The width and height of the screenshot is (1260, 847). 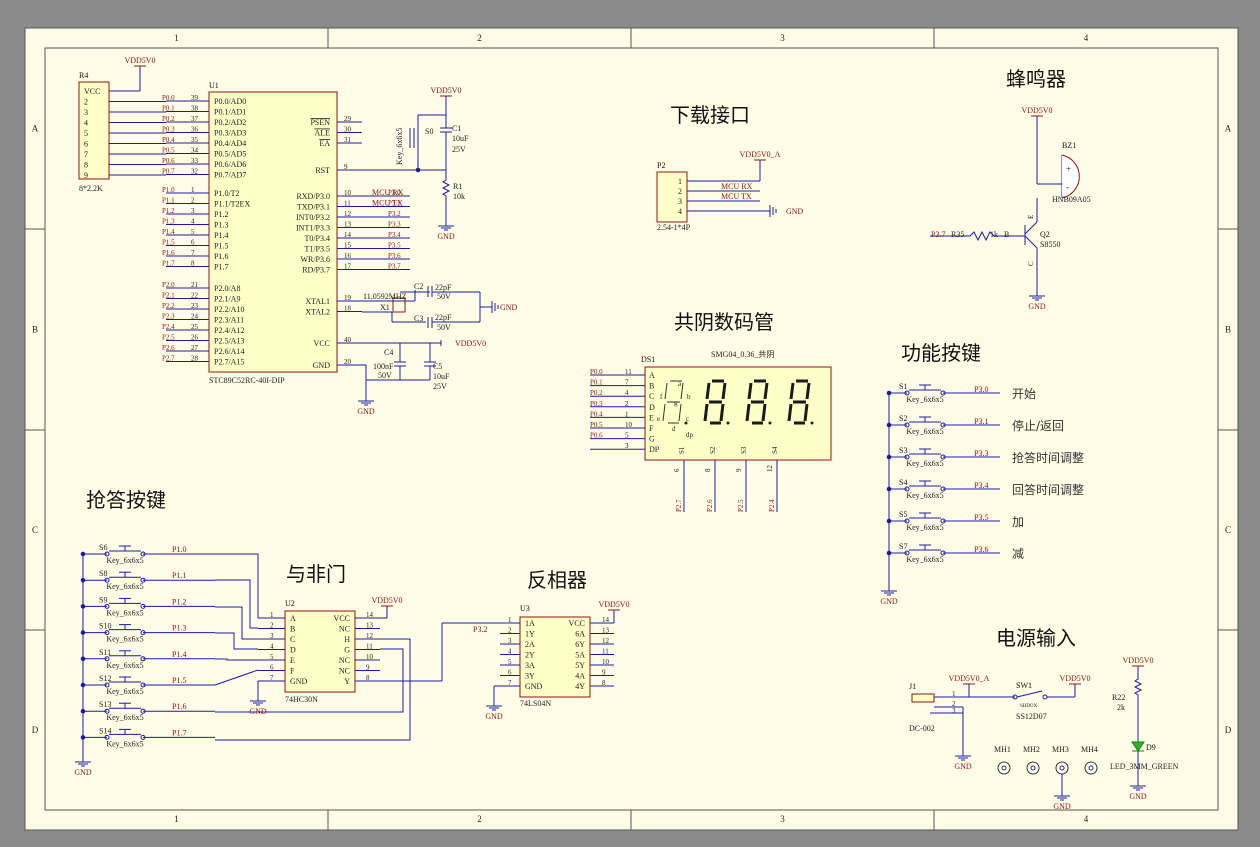 I want to click on ds1-pin-number: 4, so click(x=627, y=393).